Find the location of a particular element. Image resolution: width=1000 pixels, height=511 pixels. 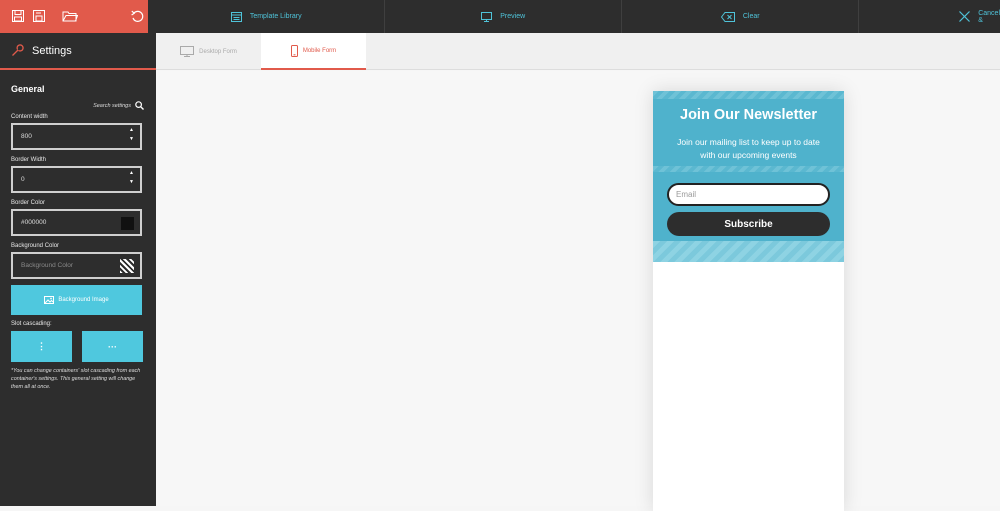

search-icon is located at coordinates (139, 105).